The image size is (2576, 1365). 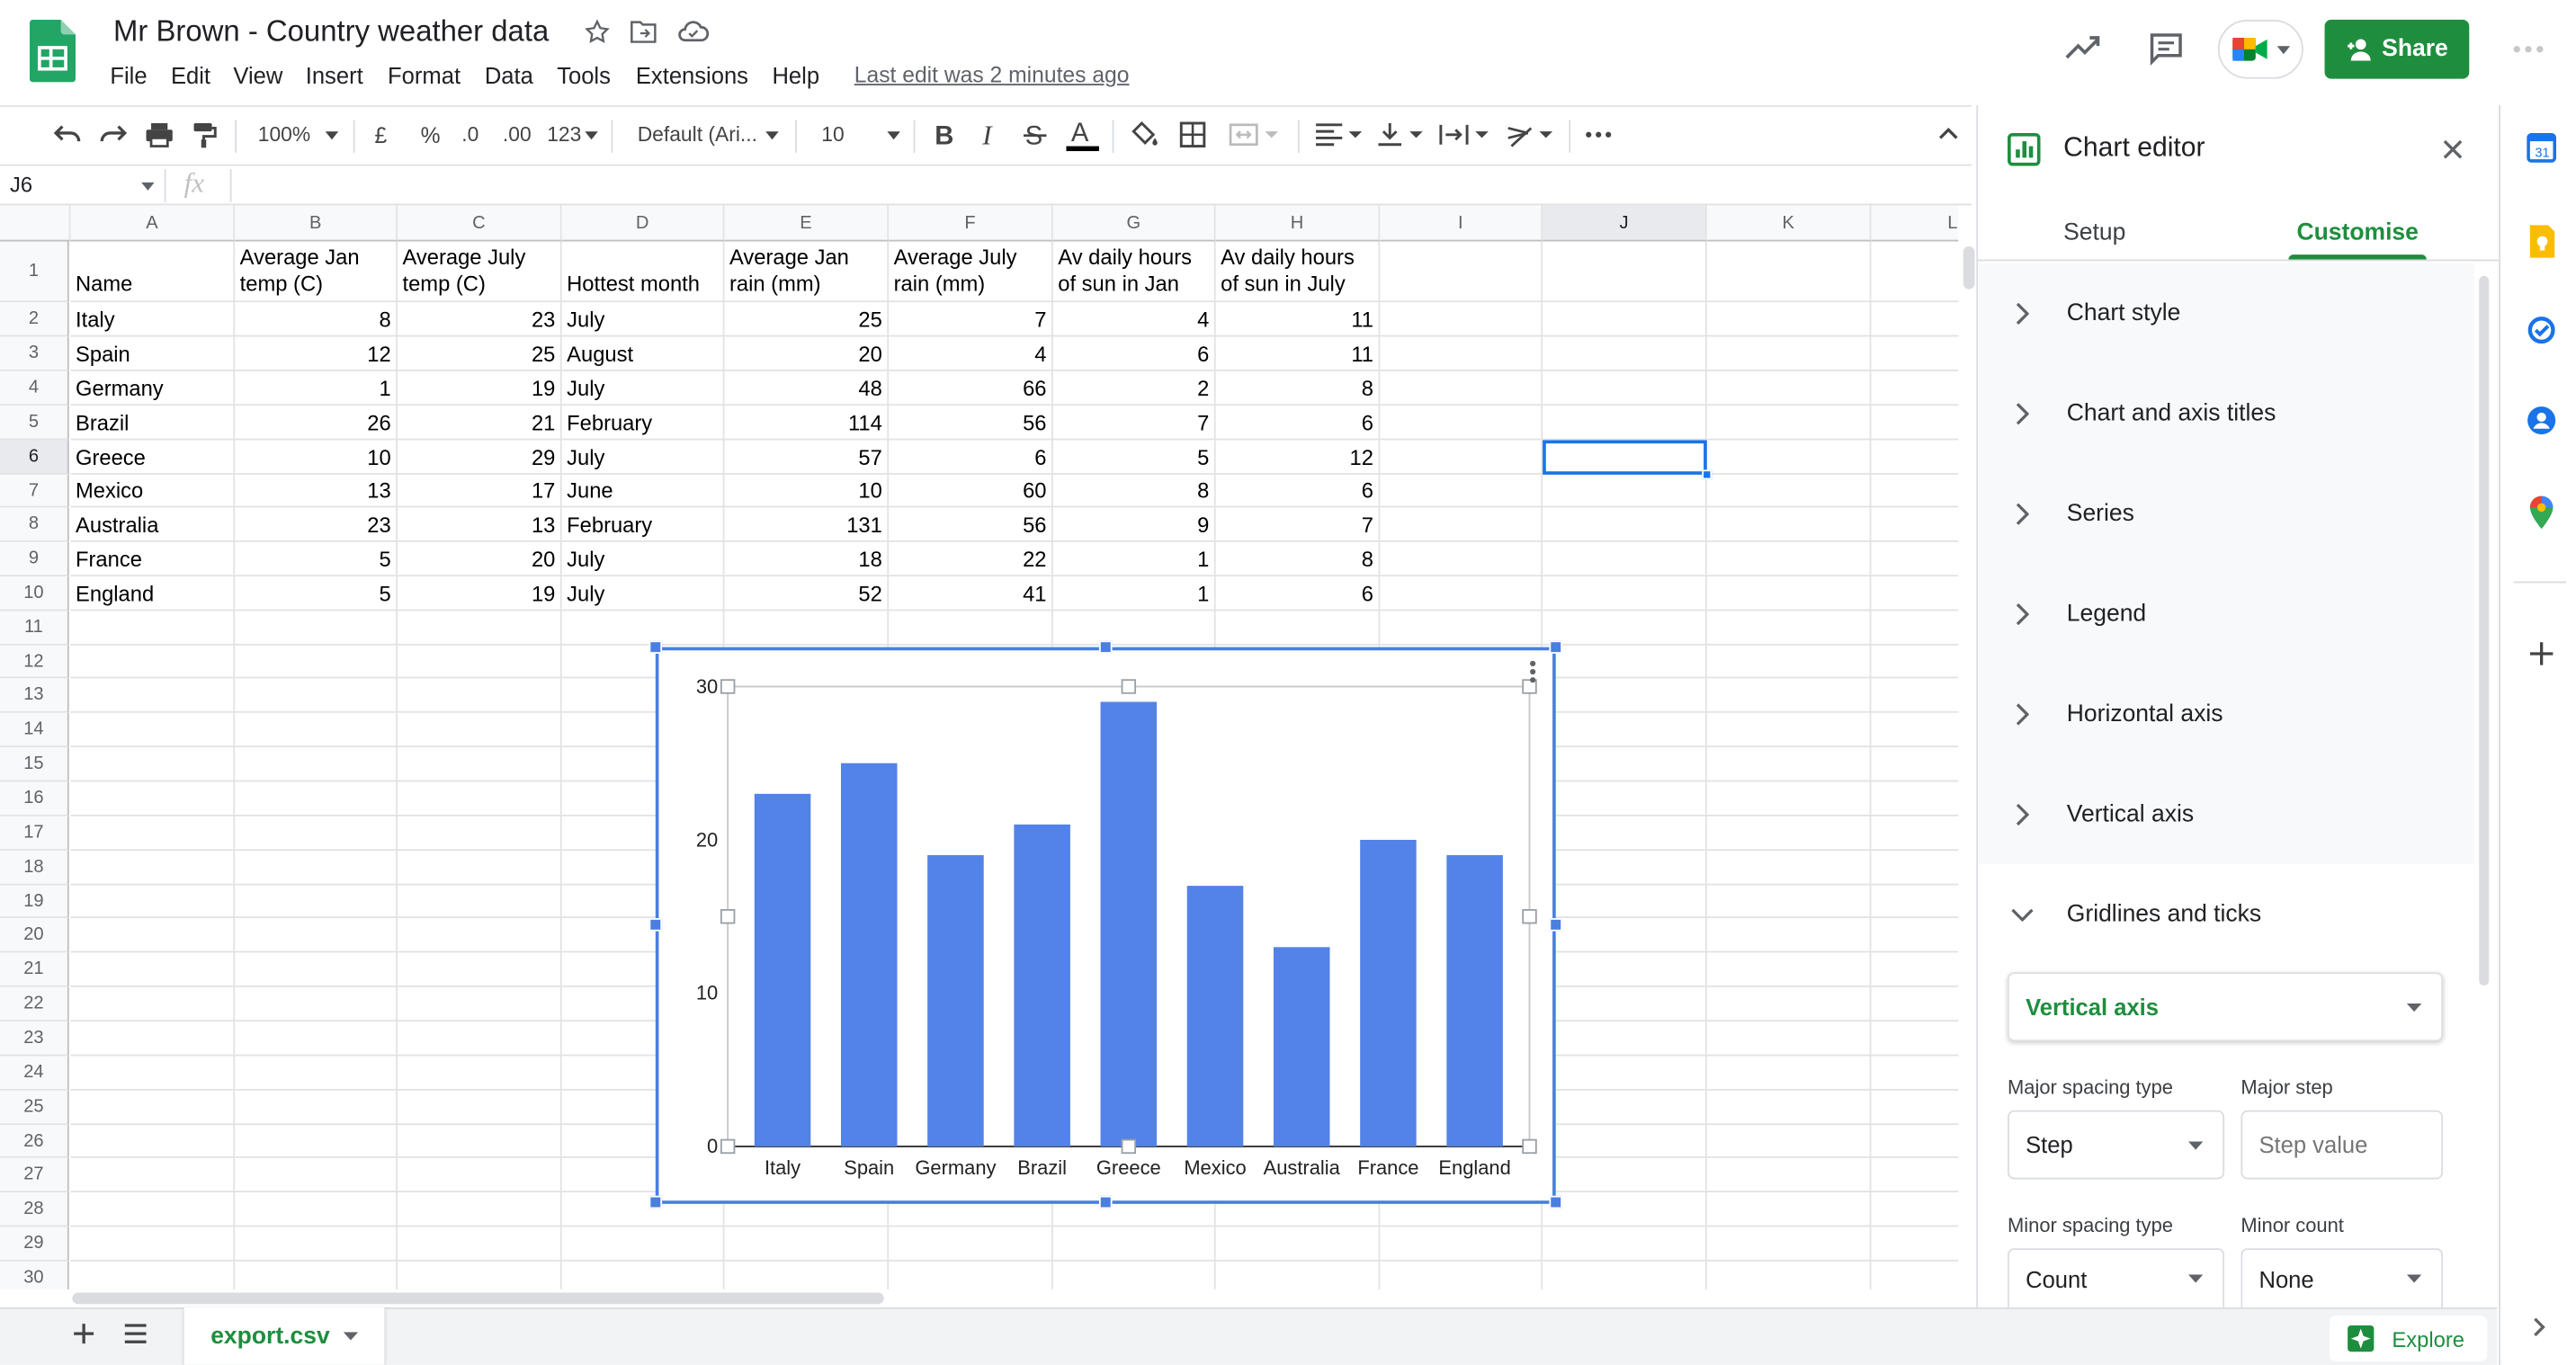 I want to click on add-sheet-icon, so click(x=83, y=1333).